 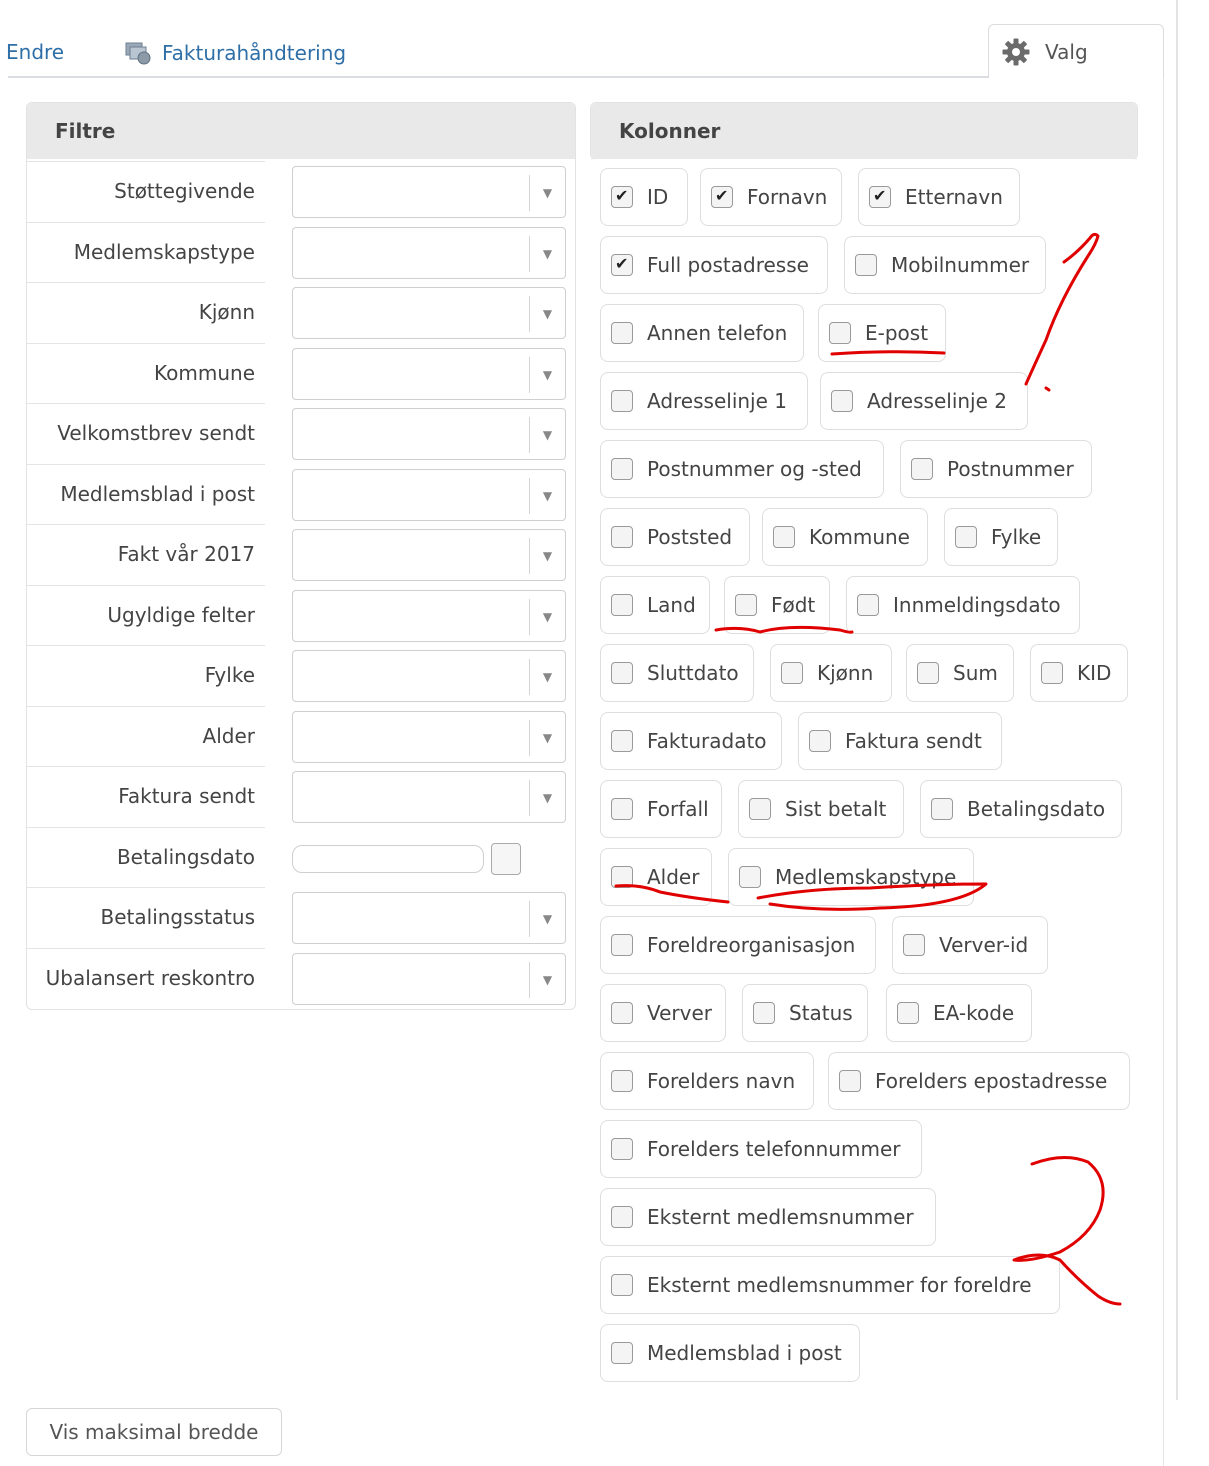 I want to click on column-option: Kjønn, so click(x=831, y=673).